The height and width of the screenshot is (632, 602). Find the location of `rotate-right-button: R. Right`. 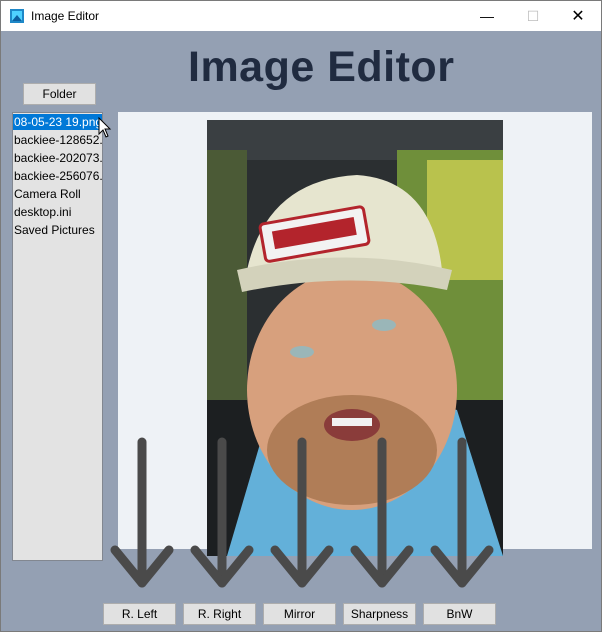

rotate-right-button: R. Right is located at coordinates (219, 614).